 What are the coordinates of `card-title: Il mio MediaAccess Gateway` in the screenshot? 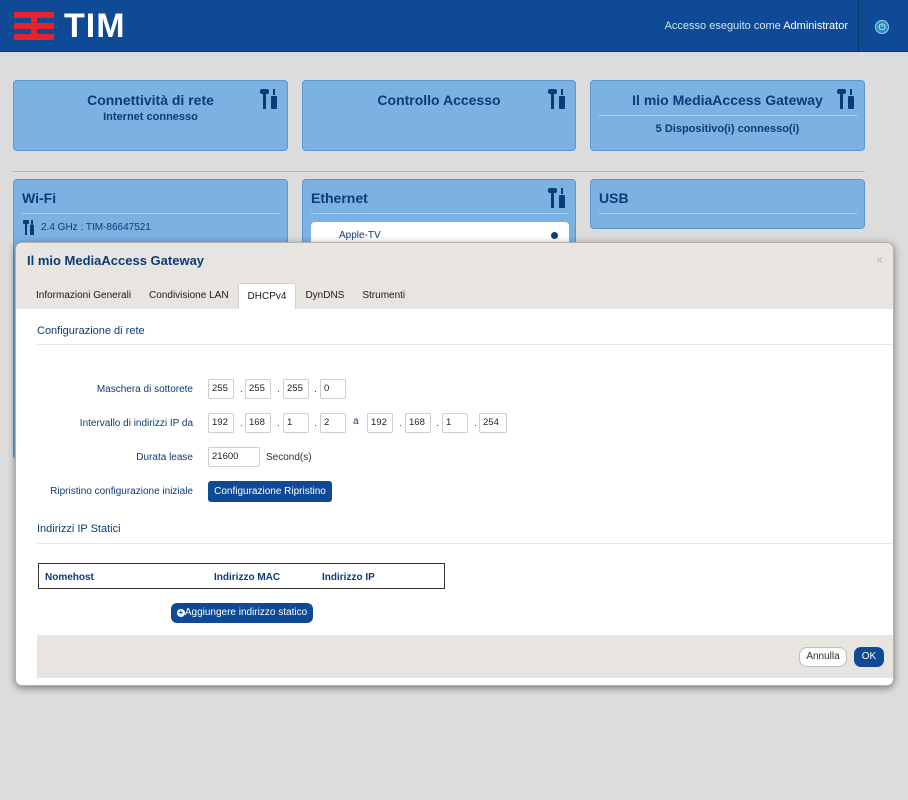 It's located at (727, 100).